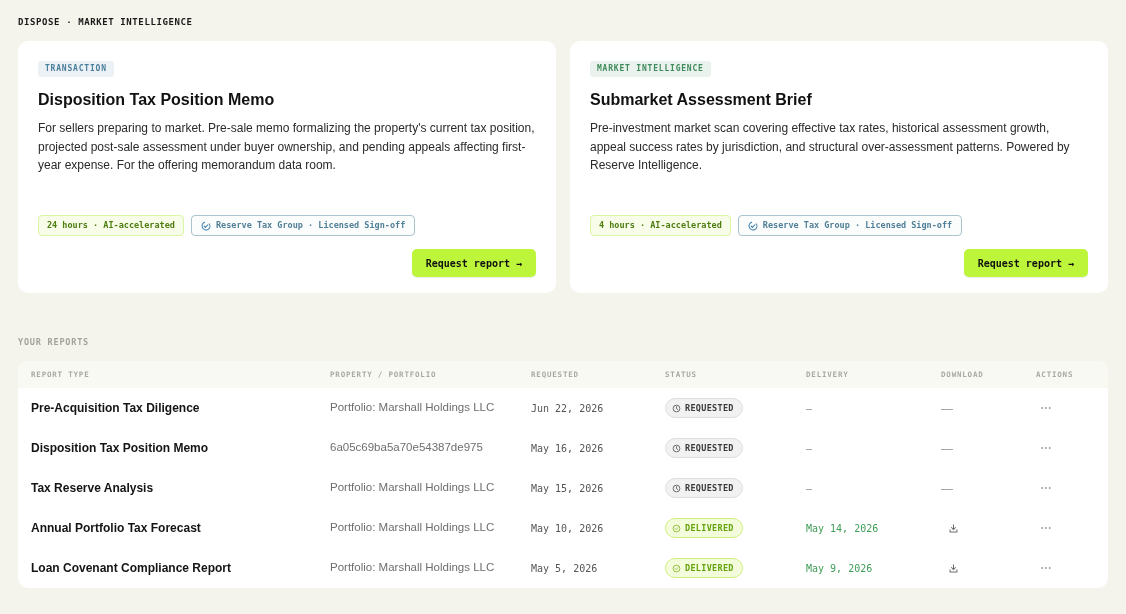 Image resolution: width=1126 pixels, height=614 pixels. What do you see at coordinates (156, 100) in the screenshot?
I see `card-title: Disposition Tax Position Memo` at bounding box center [156, 100].